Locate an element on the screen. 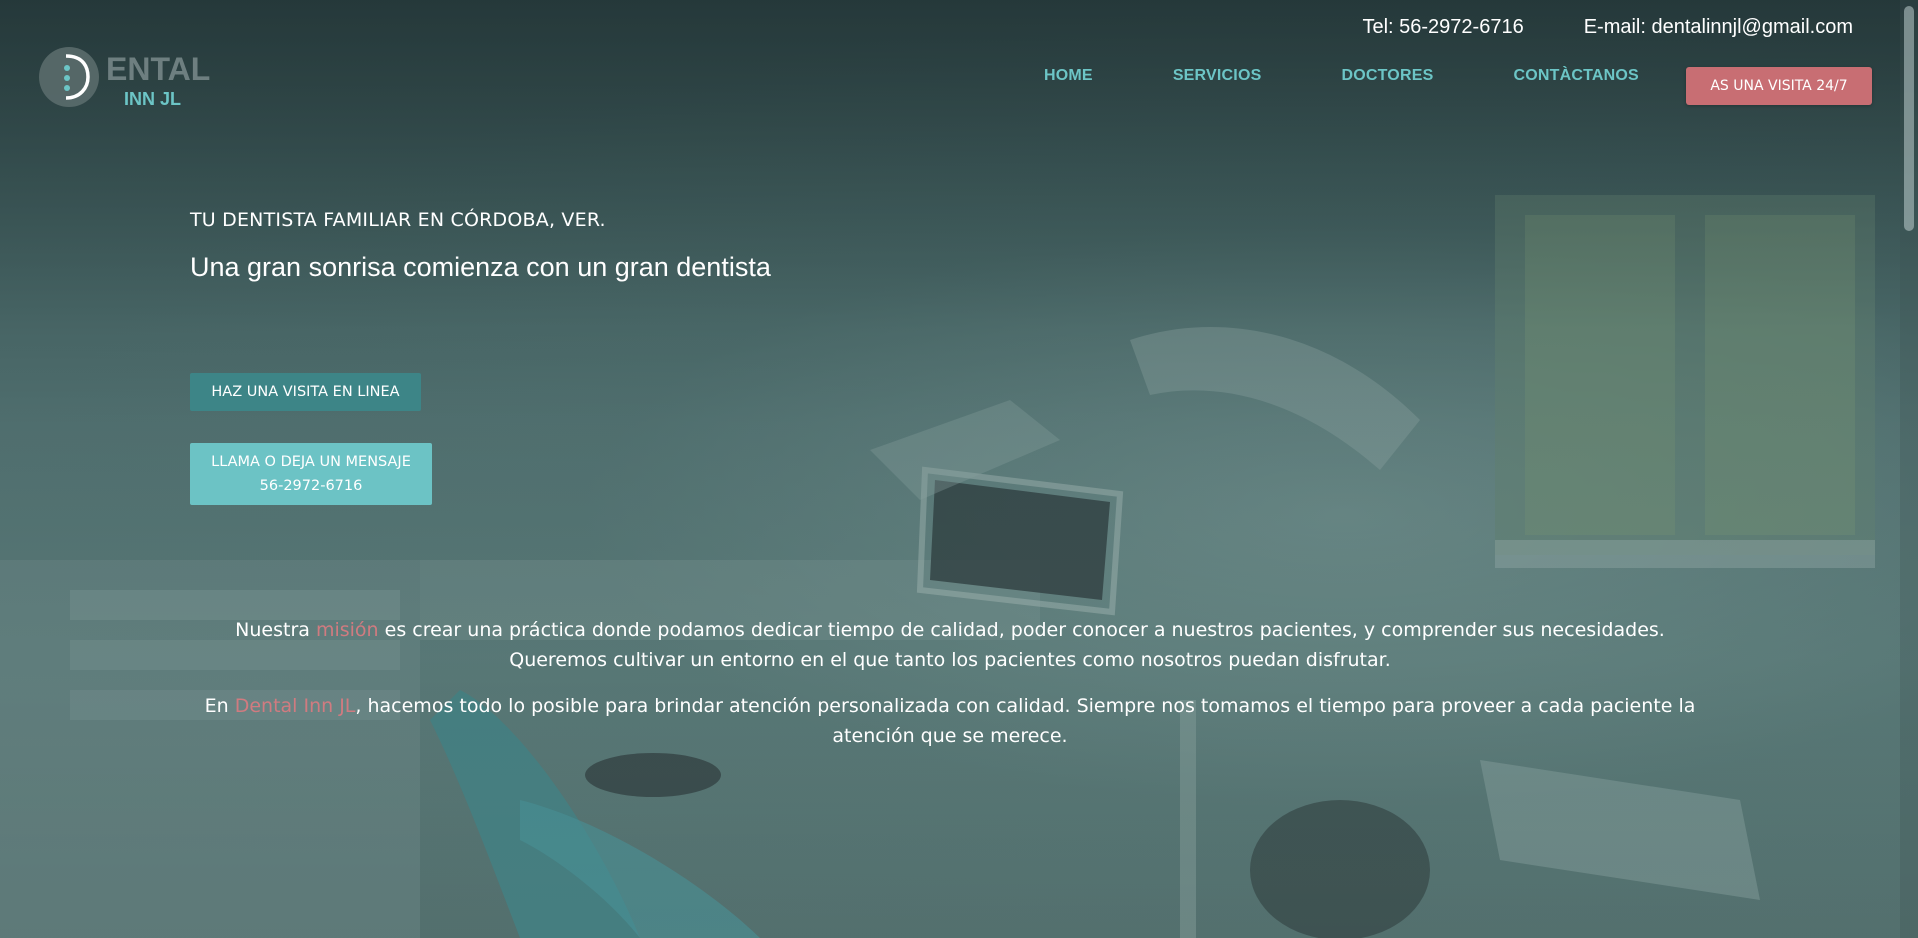 Image resolution: width=1918 pixels, height=938 pixels. main-nav: HOME SERVICIOS DOCTORES CONTÀCTANOS is located at coordinates (1381, 76).